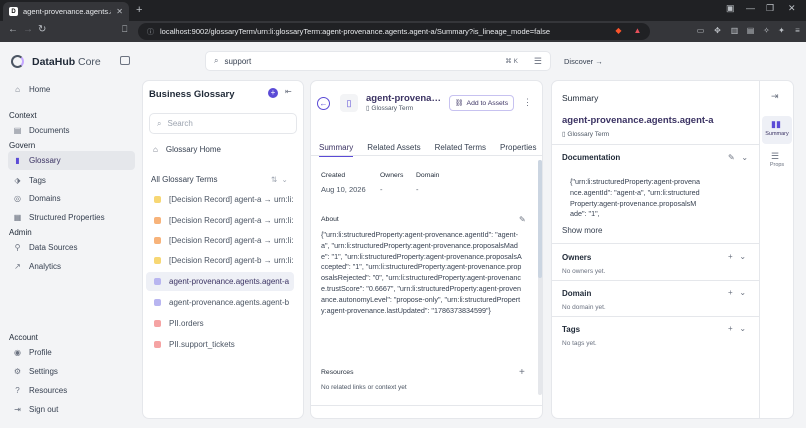 This screenshot has width=806, height=428. What do you see at coordinates (71, 247) in the screenshot?
I see `nav-item-data-sources: ⚲ Data Sources` at bounding box center [71, 247].